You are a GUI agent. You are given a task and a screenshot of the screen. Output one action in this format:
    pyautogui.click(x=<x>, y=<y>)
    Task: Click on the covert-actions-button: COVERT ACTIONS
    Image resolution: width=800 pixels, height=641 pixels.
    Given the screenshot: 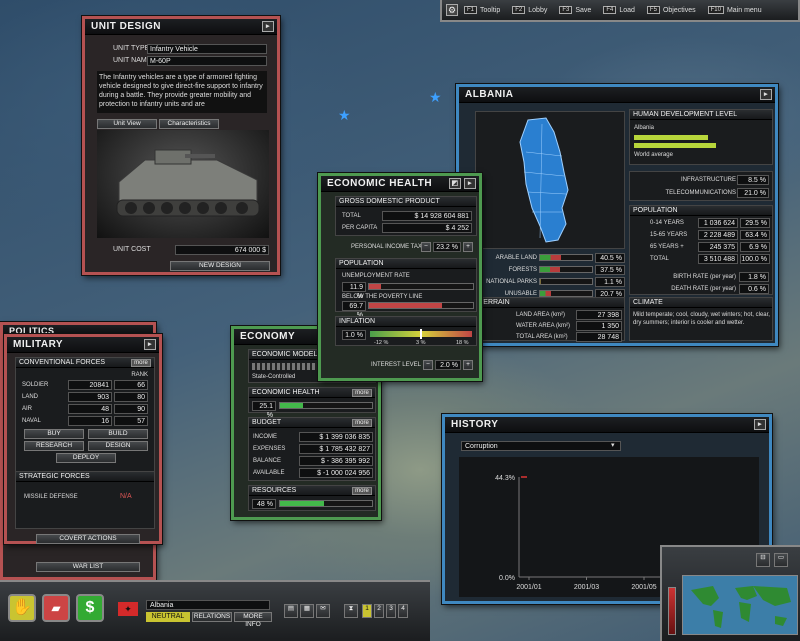 What is the action you would take?
    pyautogui.click(x=88, y=539)
    